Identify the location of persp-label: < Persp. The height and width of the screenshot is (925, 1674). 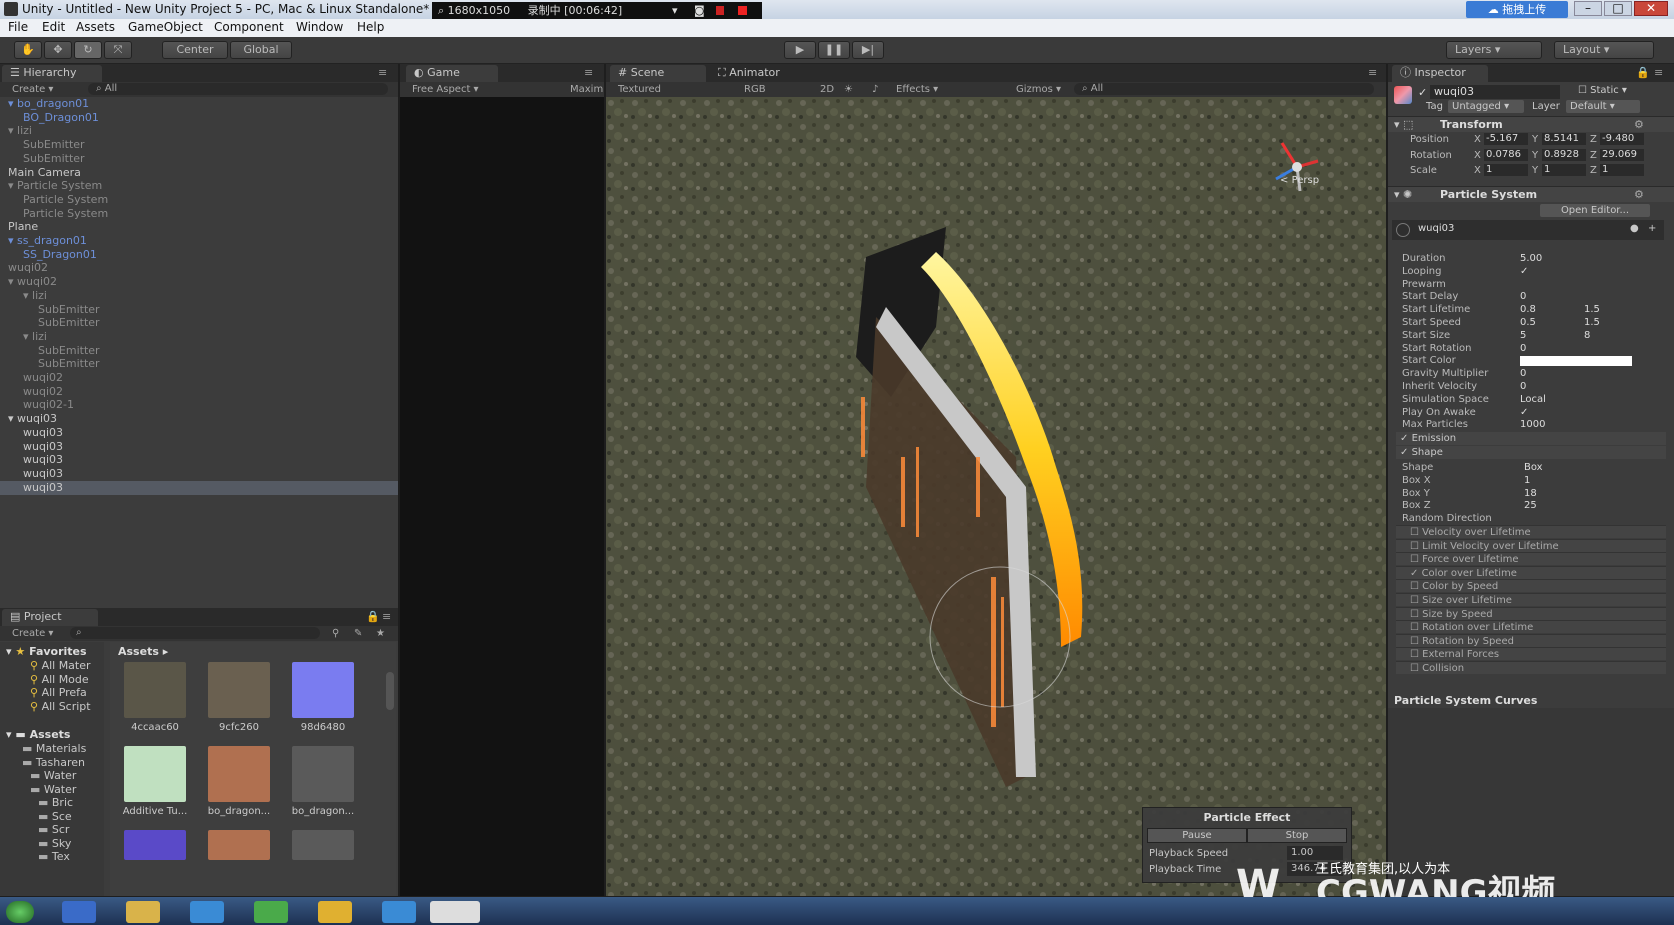
(1299, 180).